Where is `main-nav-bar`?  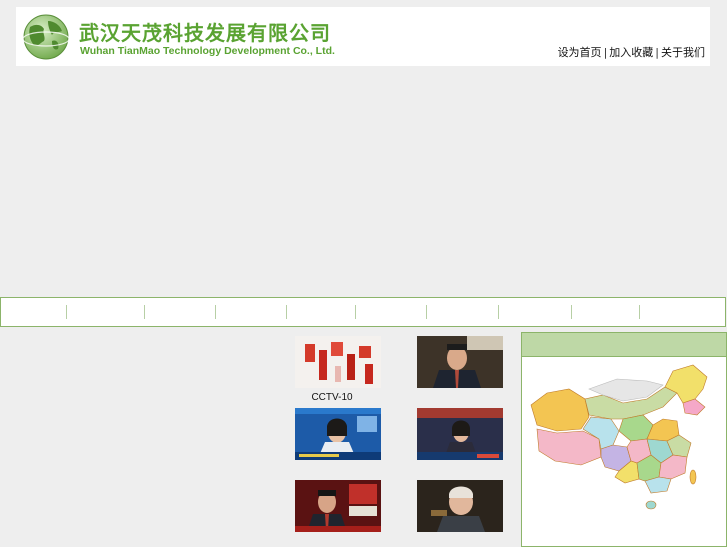 main-nav-bar is located at coordinates (363, 312).